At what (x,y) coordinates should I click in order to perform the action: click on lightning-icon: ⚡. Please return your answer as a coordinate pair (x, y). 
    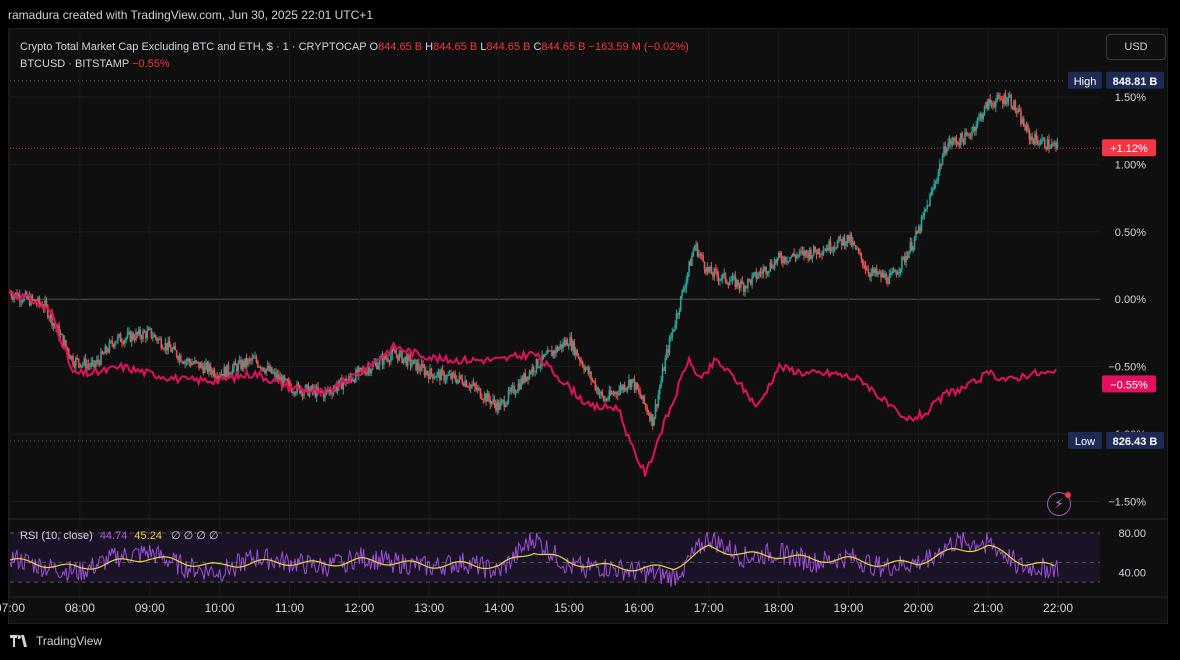
    Looking at the image, I should click on (1059, 504).